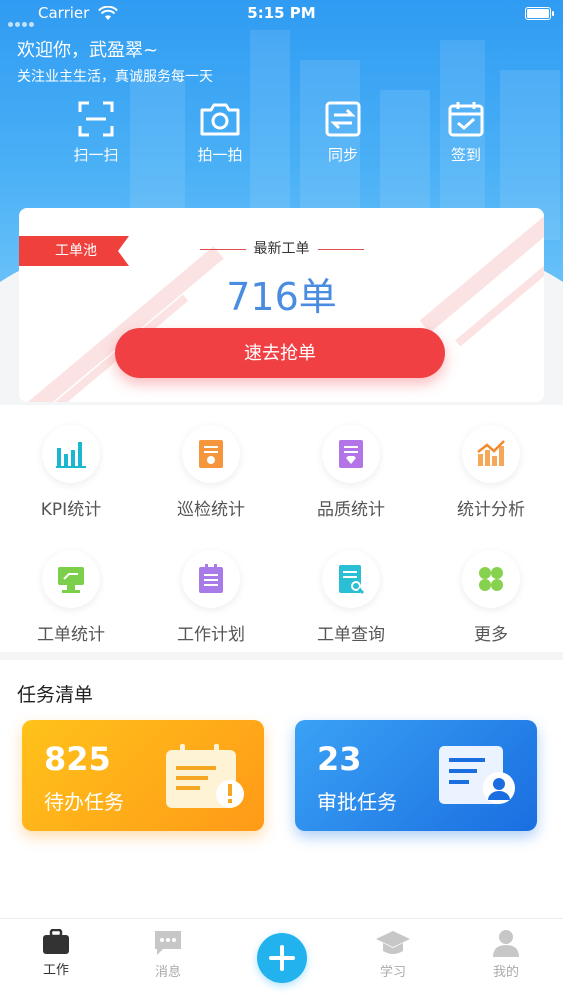 This screenshot has width=563, height=1001. I want to click on slogan-text: 关注业主生活，真诚服务每一天, so click(115, 77).